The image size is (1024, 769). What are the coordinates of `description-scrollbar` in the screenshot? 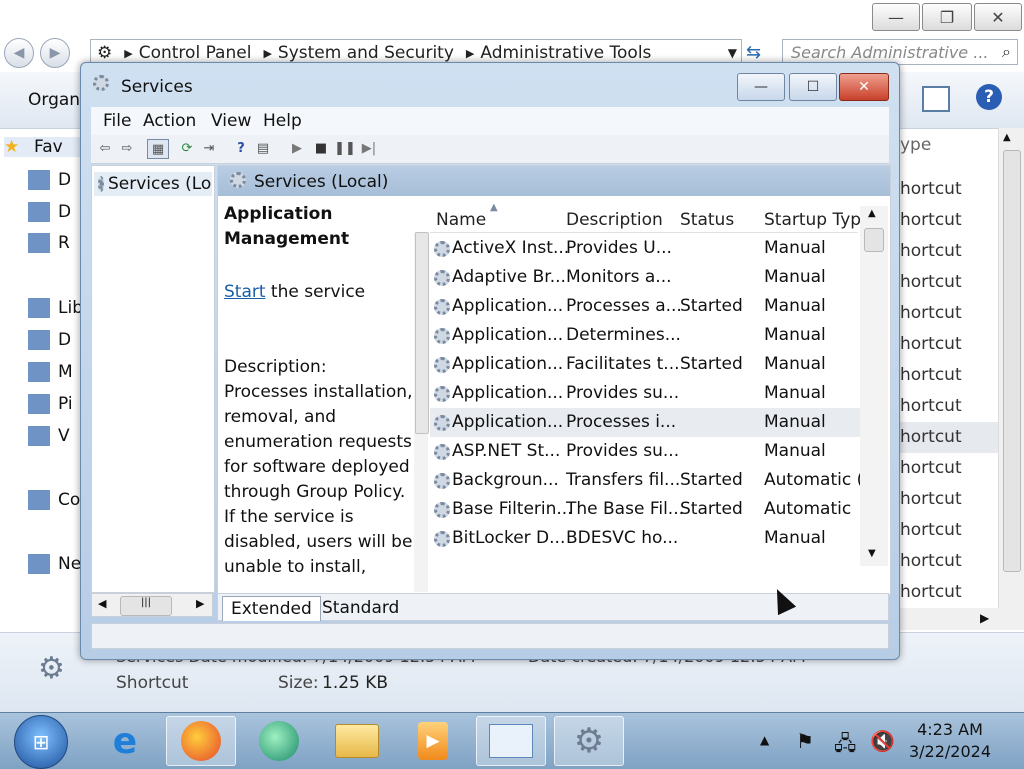 It's located at (421, 412).